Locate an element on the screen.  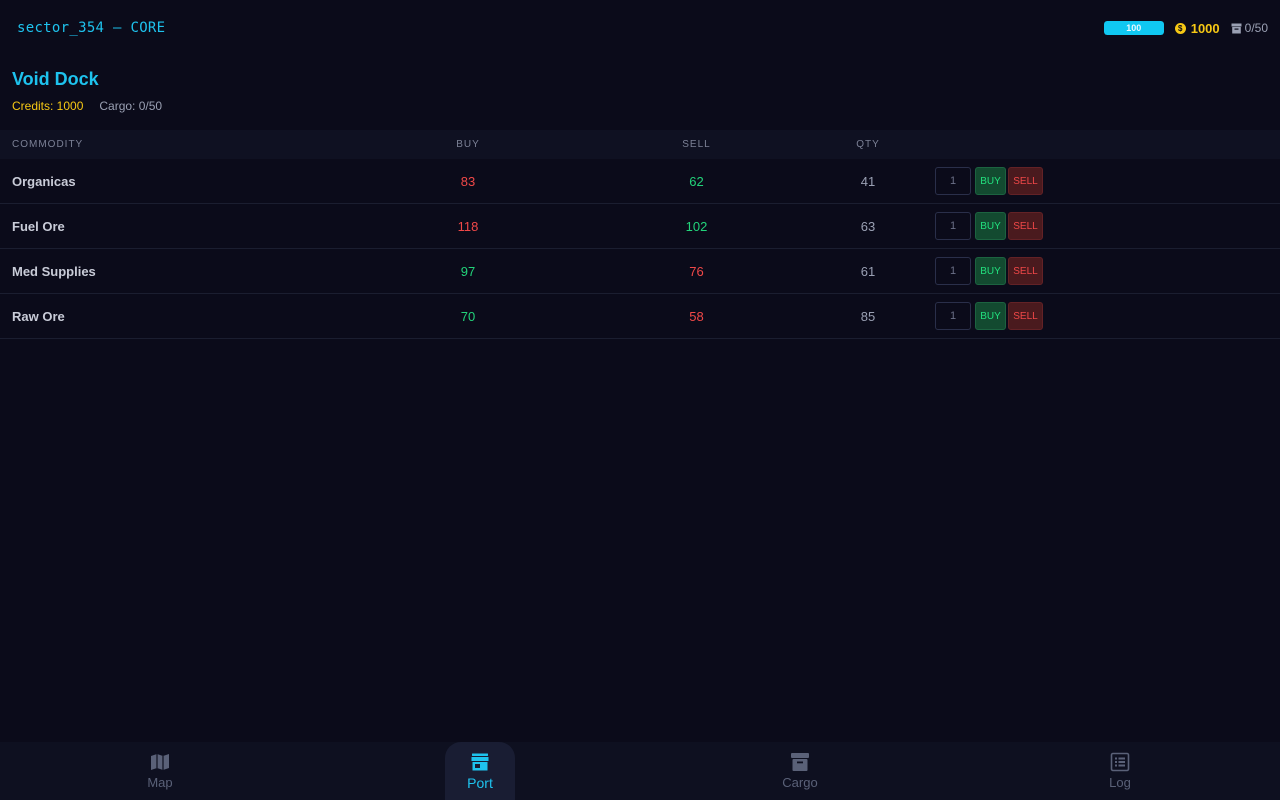
nav-label: Map is located at coordinates (160, 782).